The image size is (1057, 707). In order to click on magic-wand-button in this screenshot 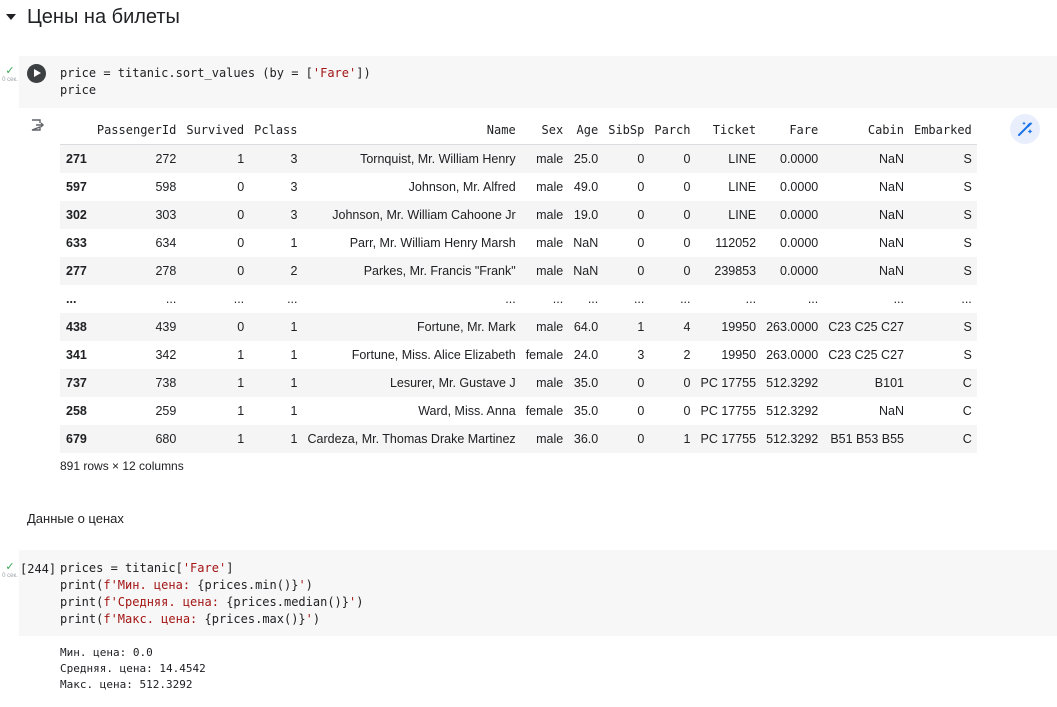, I will do `click(1025, 129)`.